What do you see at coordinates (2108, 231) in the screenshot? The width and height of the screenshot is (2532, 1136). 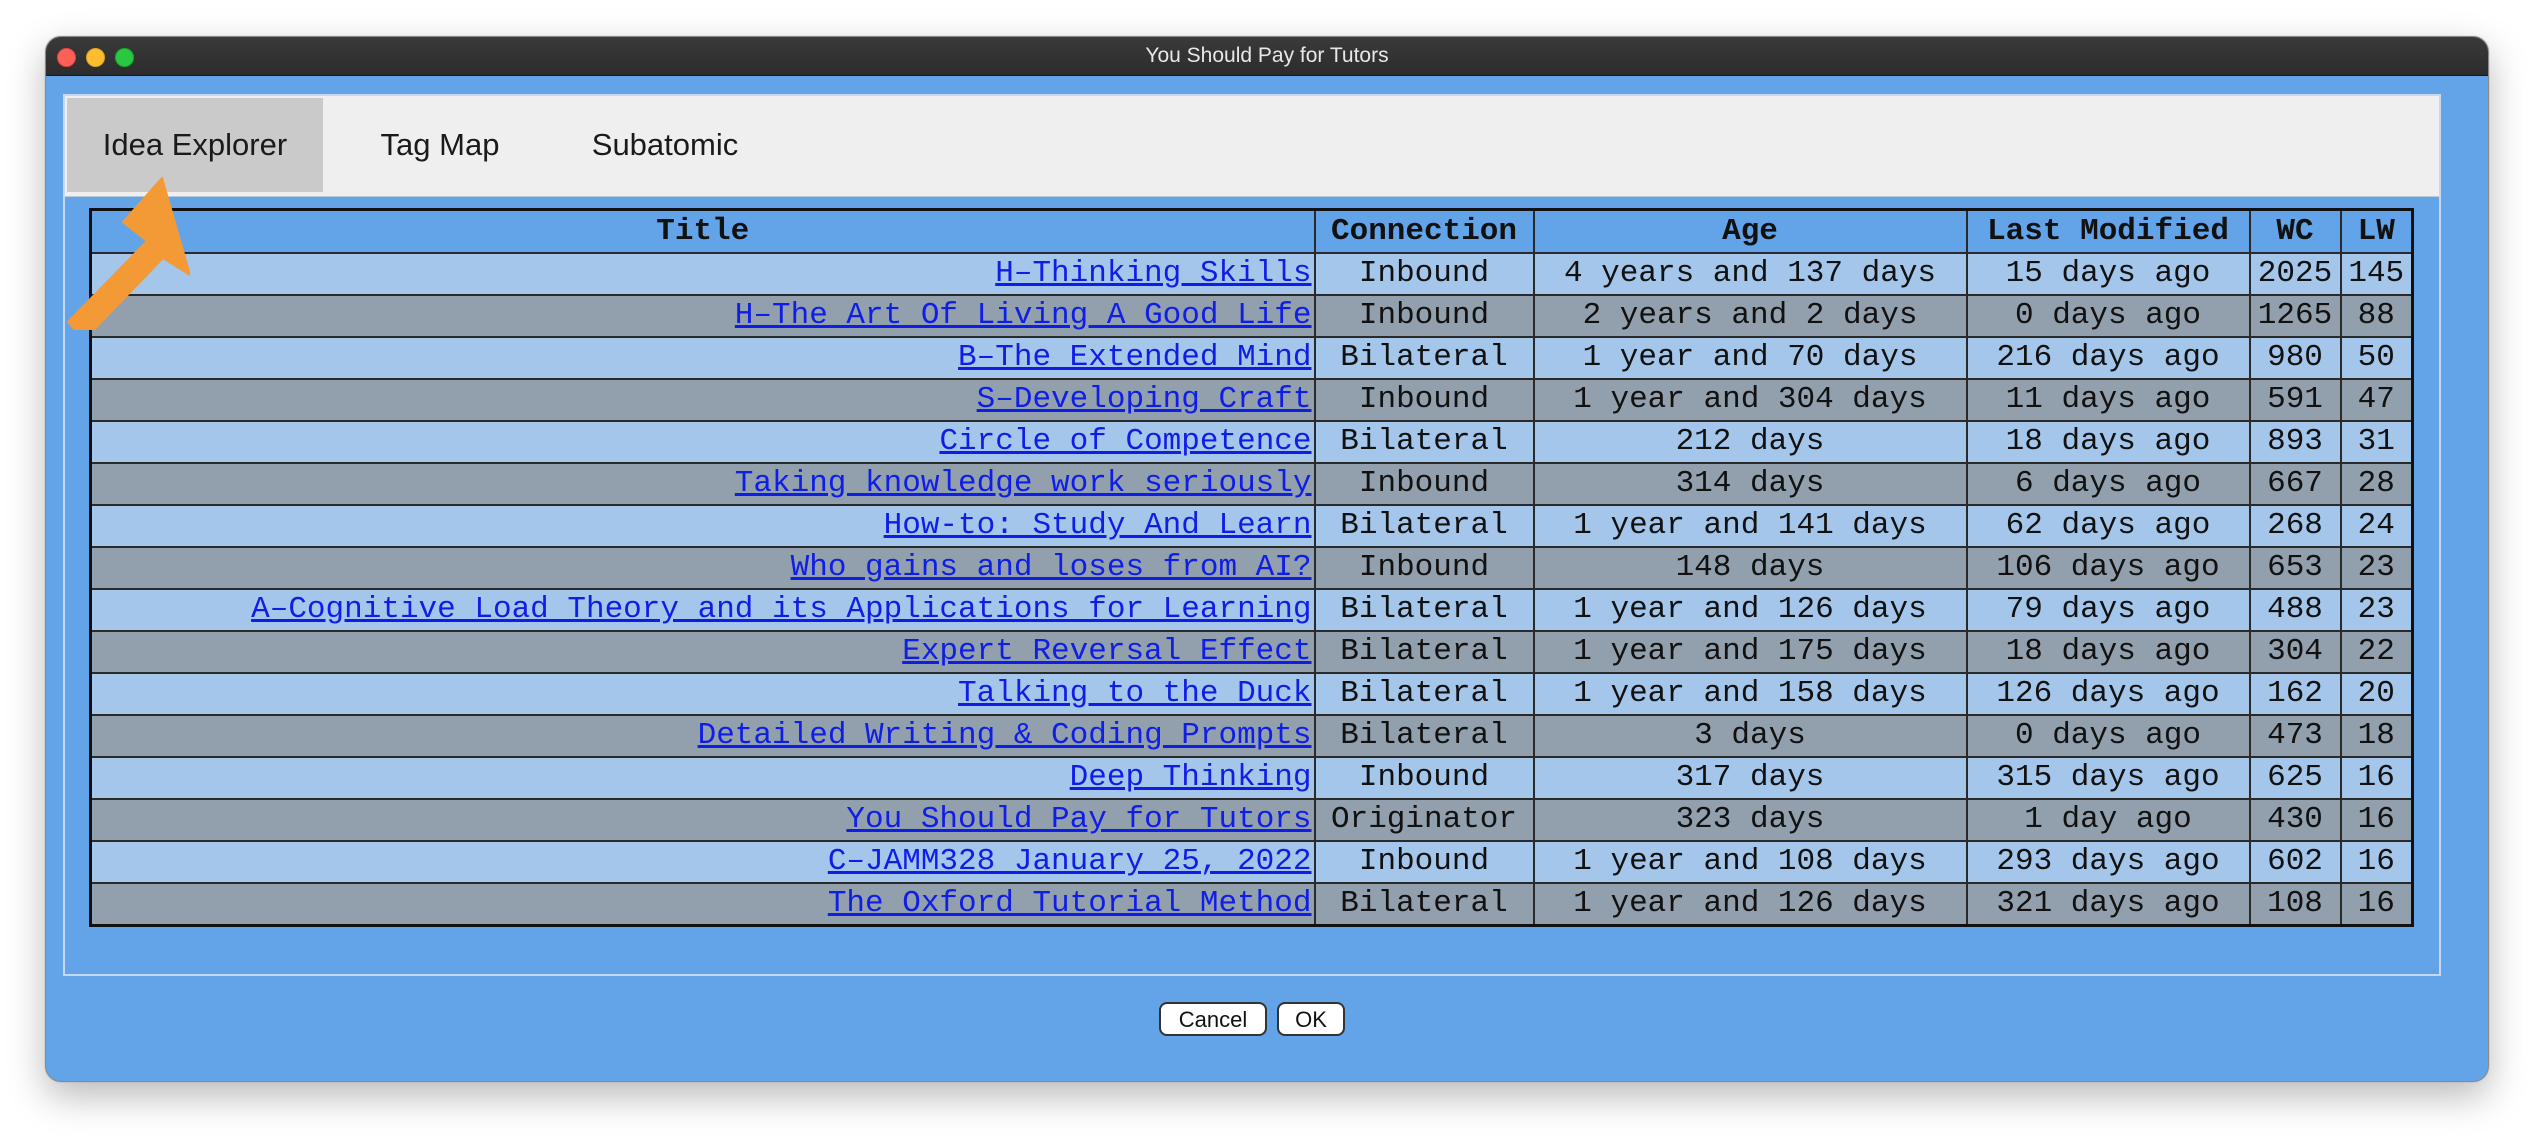 I see `column-header-last-modified: Last Modified` at bounding box center [2108, 231].